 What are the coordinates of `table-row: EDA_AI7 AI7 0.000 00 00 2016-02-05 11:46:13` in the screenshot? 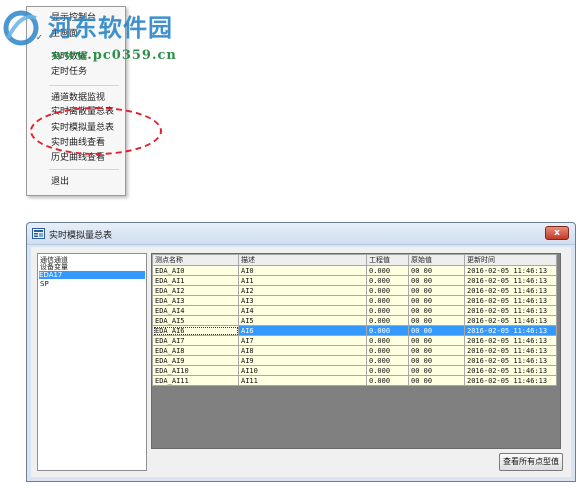 It's located at (354, 340).